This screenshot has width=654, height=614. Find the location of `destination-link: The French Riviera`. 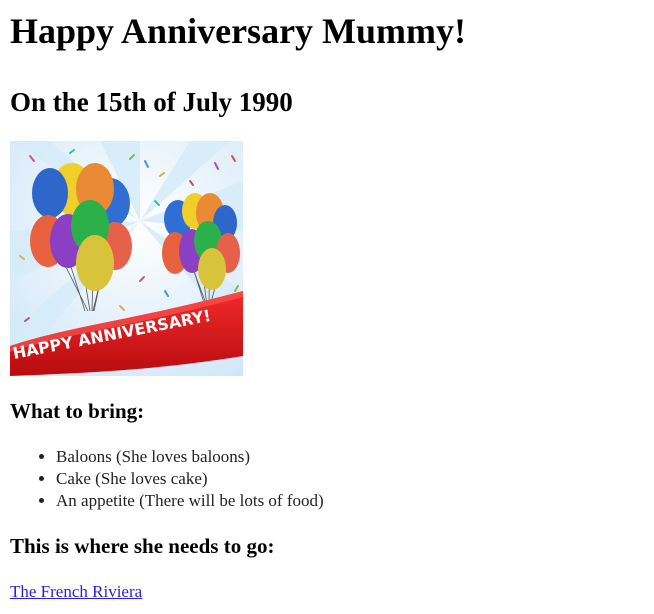

destination-link: The French Riviera is located at coordinates (76, 592).